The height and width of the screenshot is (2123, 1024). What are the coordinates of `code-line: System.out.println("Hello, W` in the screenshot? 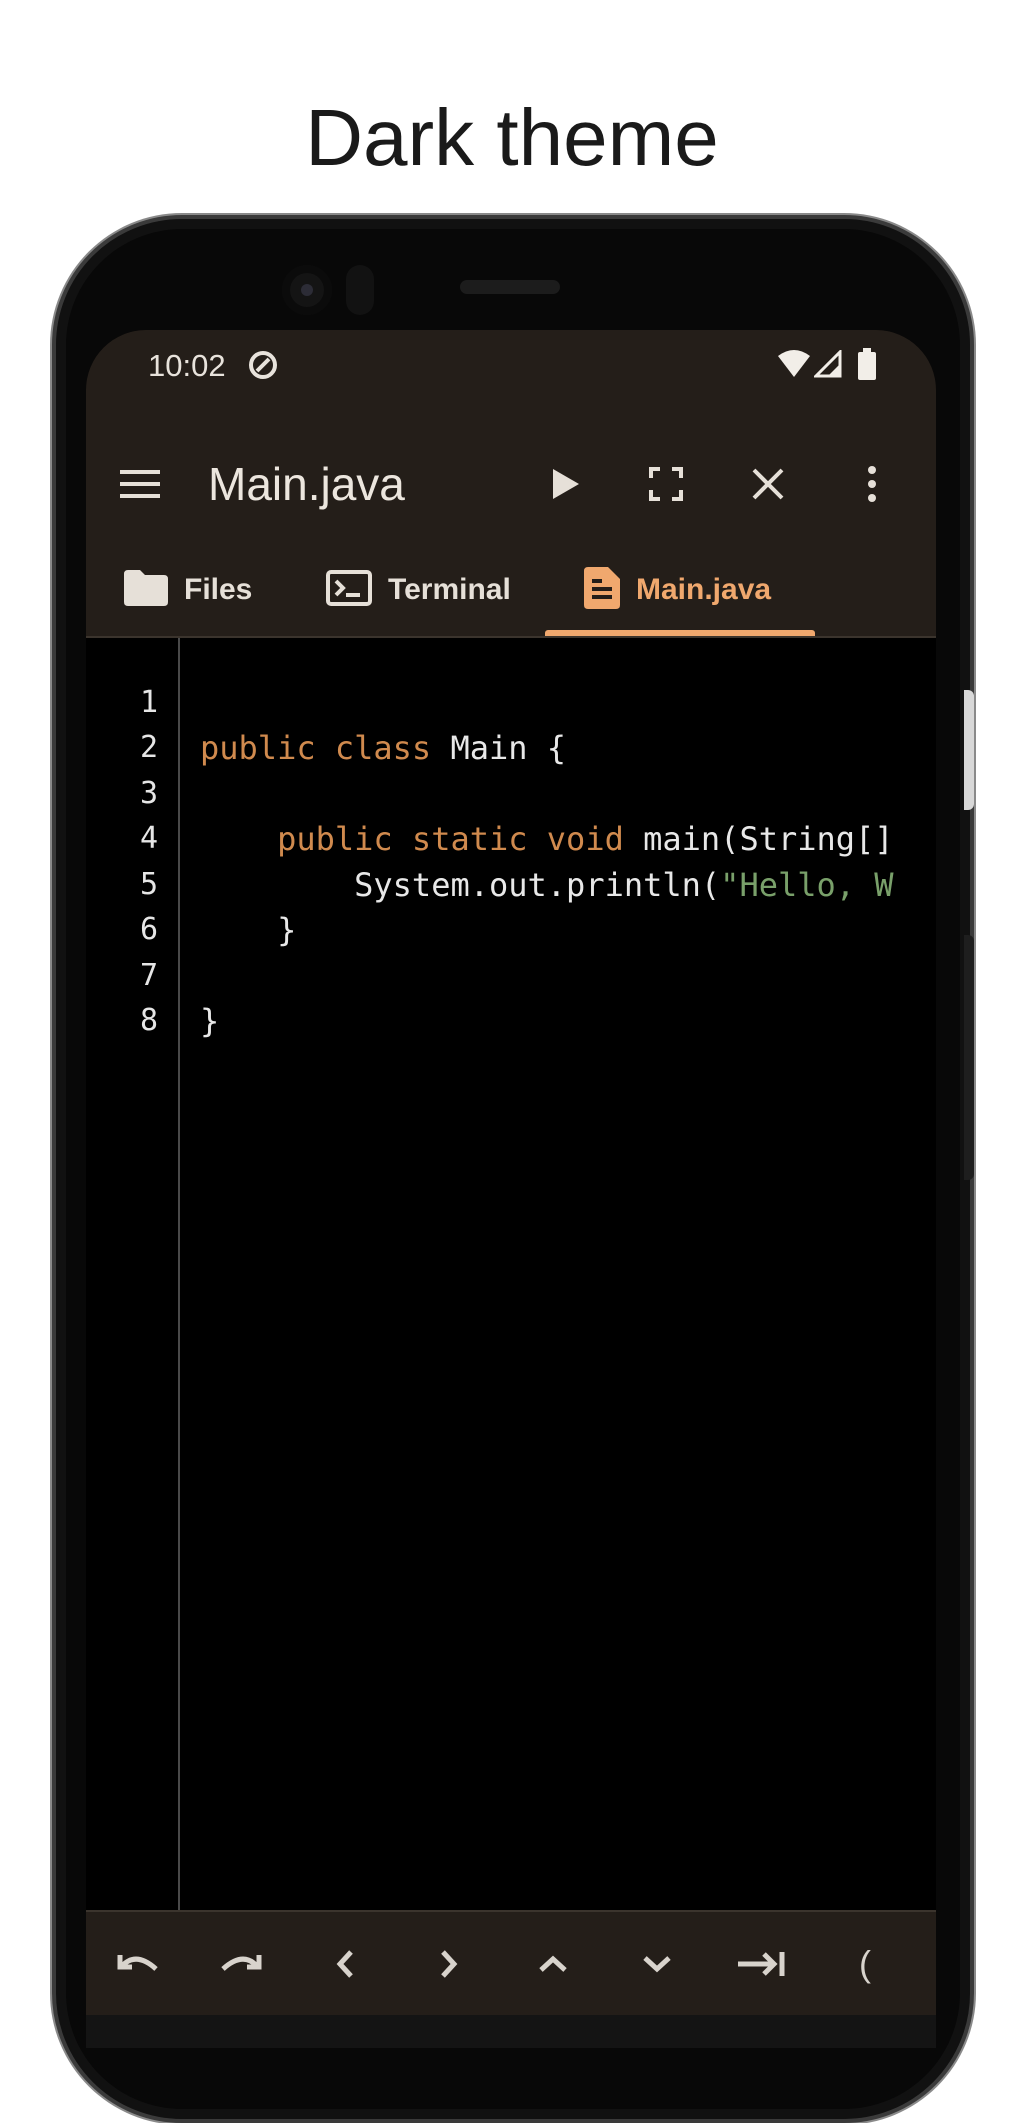 It's located at (547, 885).